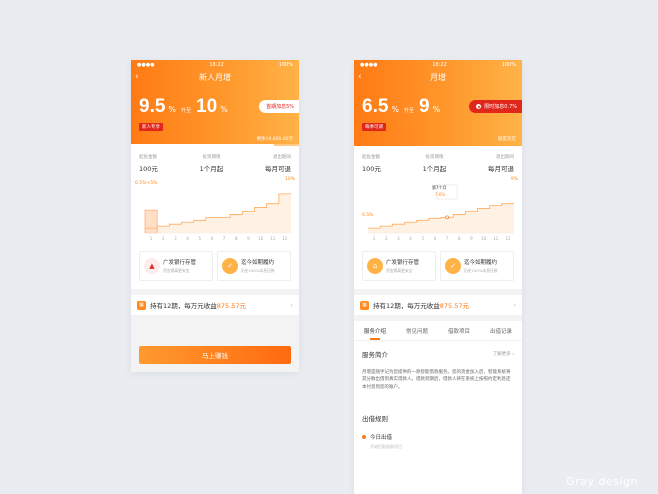  What do you see at coordinates (503, 354) in the screenshot?
I see `learn-more-link: 了解更多 ›` at bounding box center [503, 354].